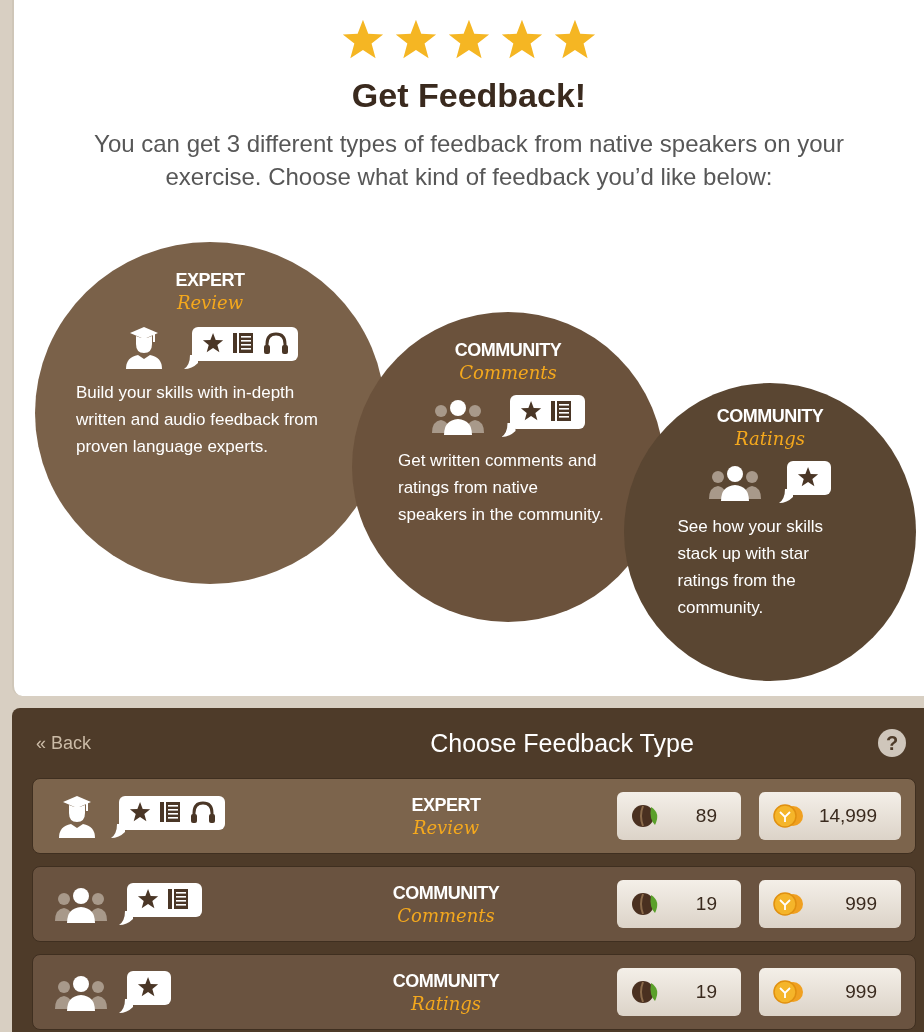  I want to click on back-link: « Back, so click(171, 743).